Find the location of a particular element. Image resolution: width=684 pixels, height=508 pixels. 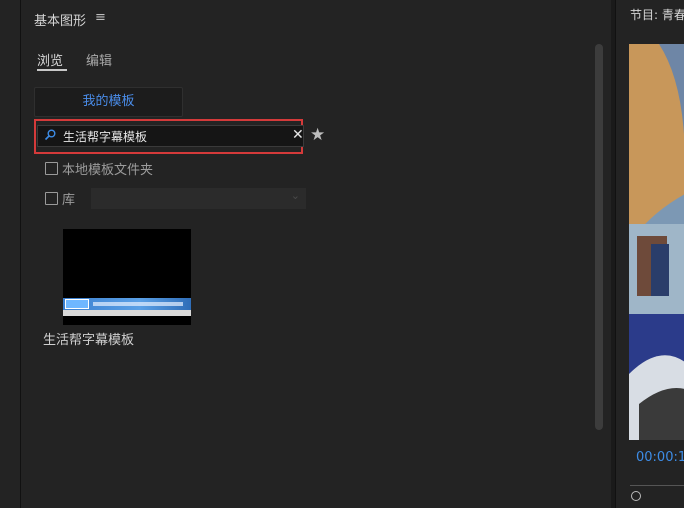

clear-icon: ✕ is located at coordinates (298, 135).